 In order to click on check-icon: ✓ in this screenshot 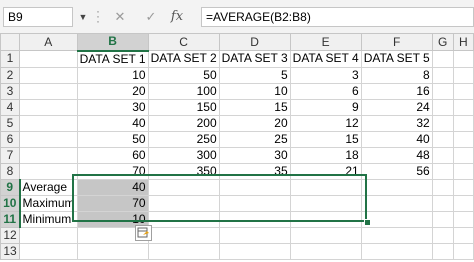, I will do `click(151, 17)`.